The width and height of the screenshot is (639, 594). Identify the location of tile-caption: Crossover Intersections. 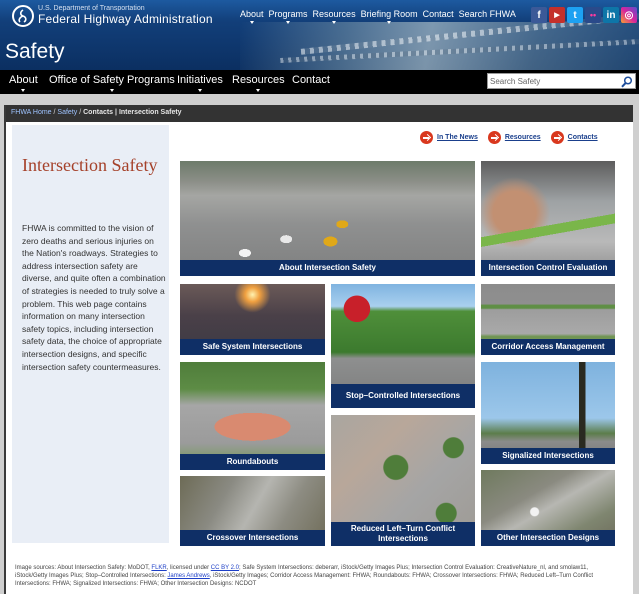
(252, 538).